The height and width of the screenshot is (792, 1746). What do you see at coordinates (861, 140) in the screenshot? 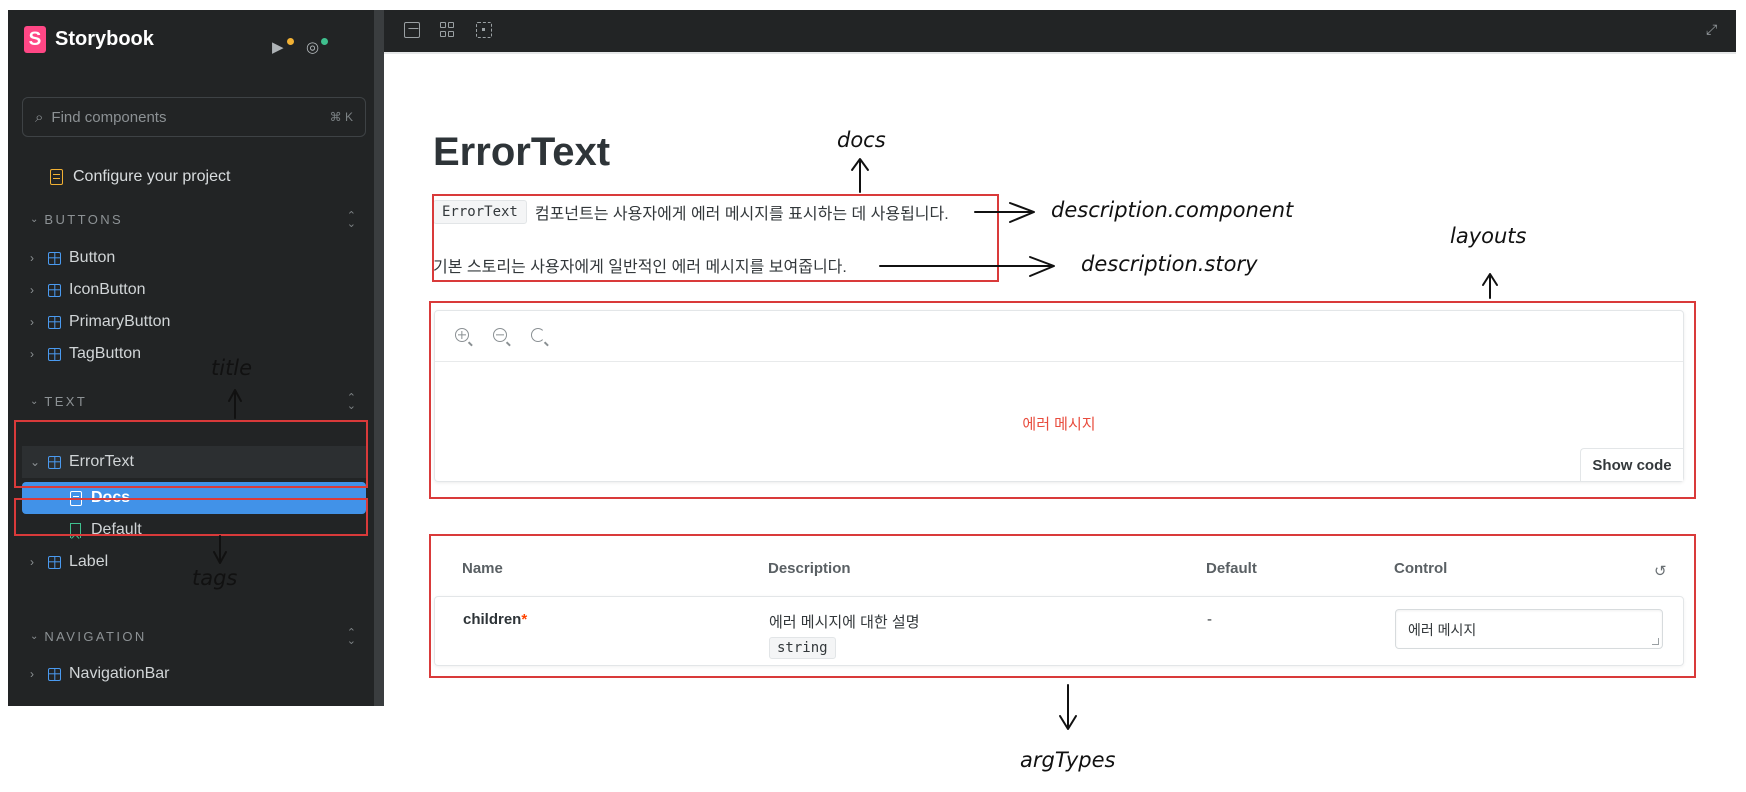
I see `annotation-docs: docs` at bounding box center [861, 140].